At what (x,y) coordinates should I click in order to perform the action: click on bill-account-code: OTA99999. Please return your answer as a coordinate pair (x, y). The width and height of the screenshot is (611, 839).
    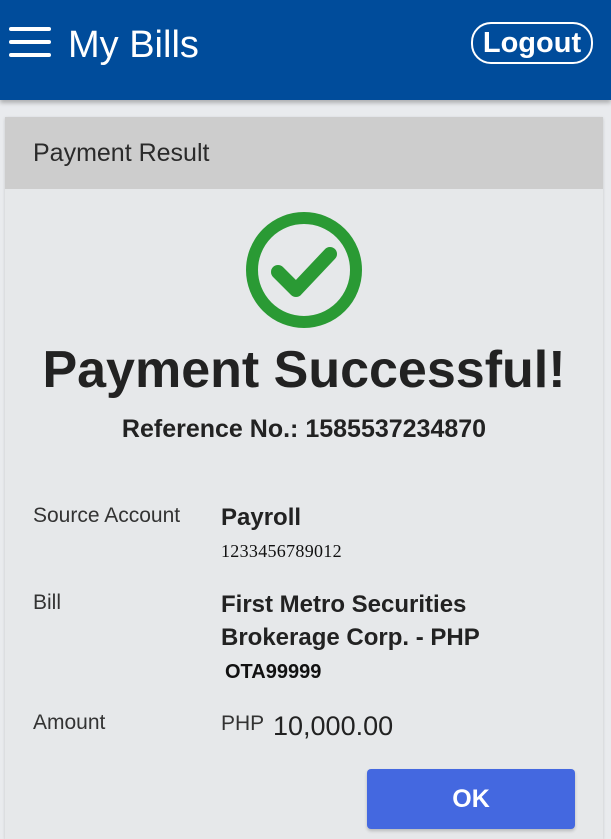
    Looking at the image, I should click on (273, 672).